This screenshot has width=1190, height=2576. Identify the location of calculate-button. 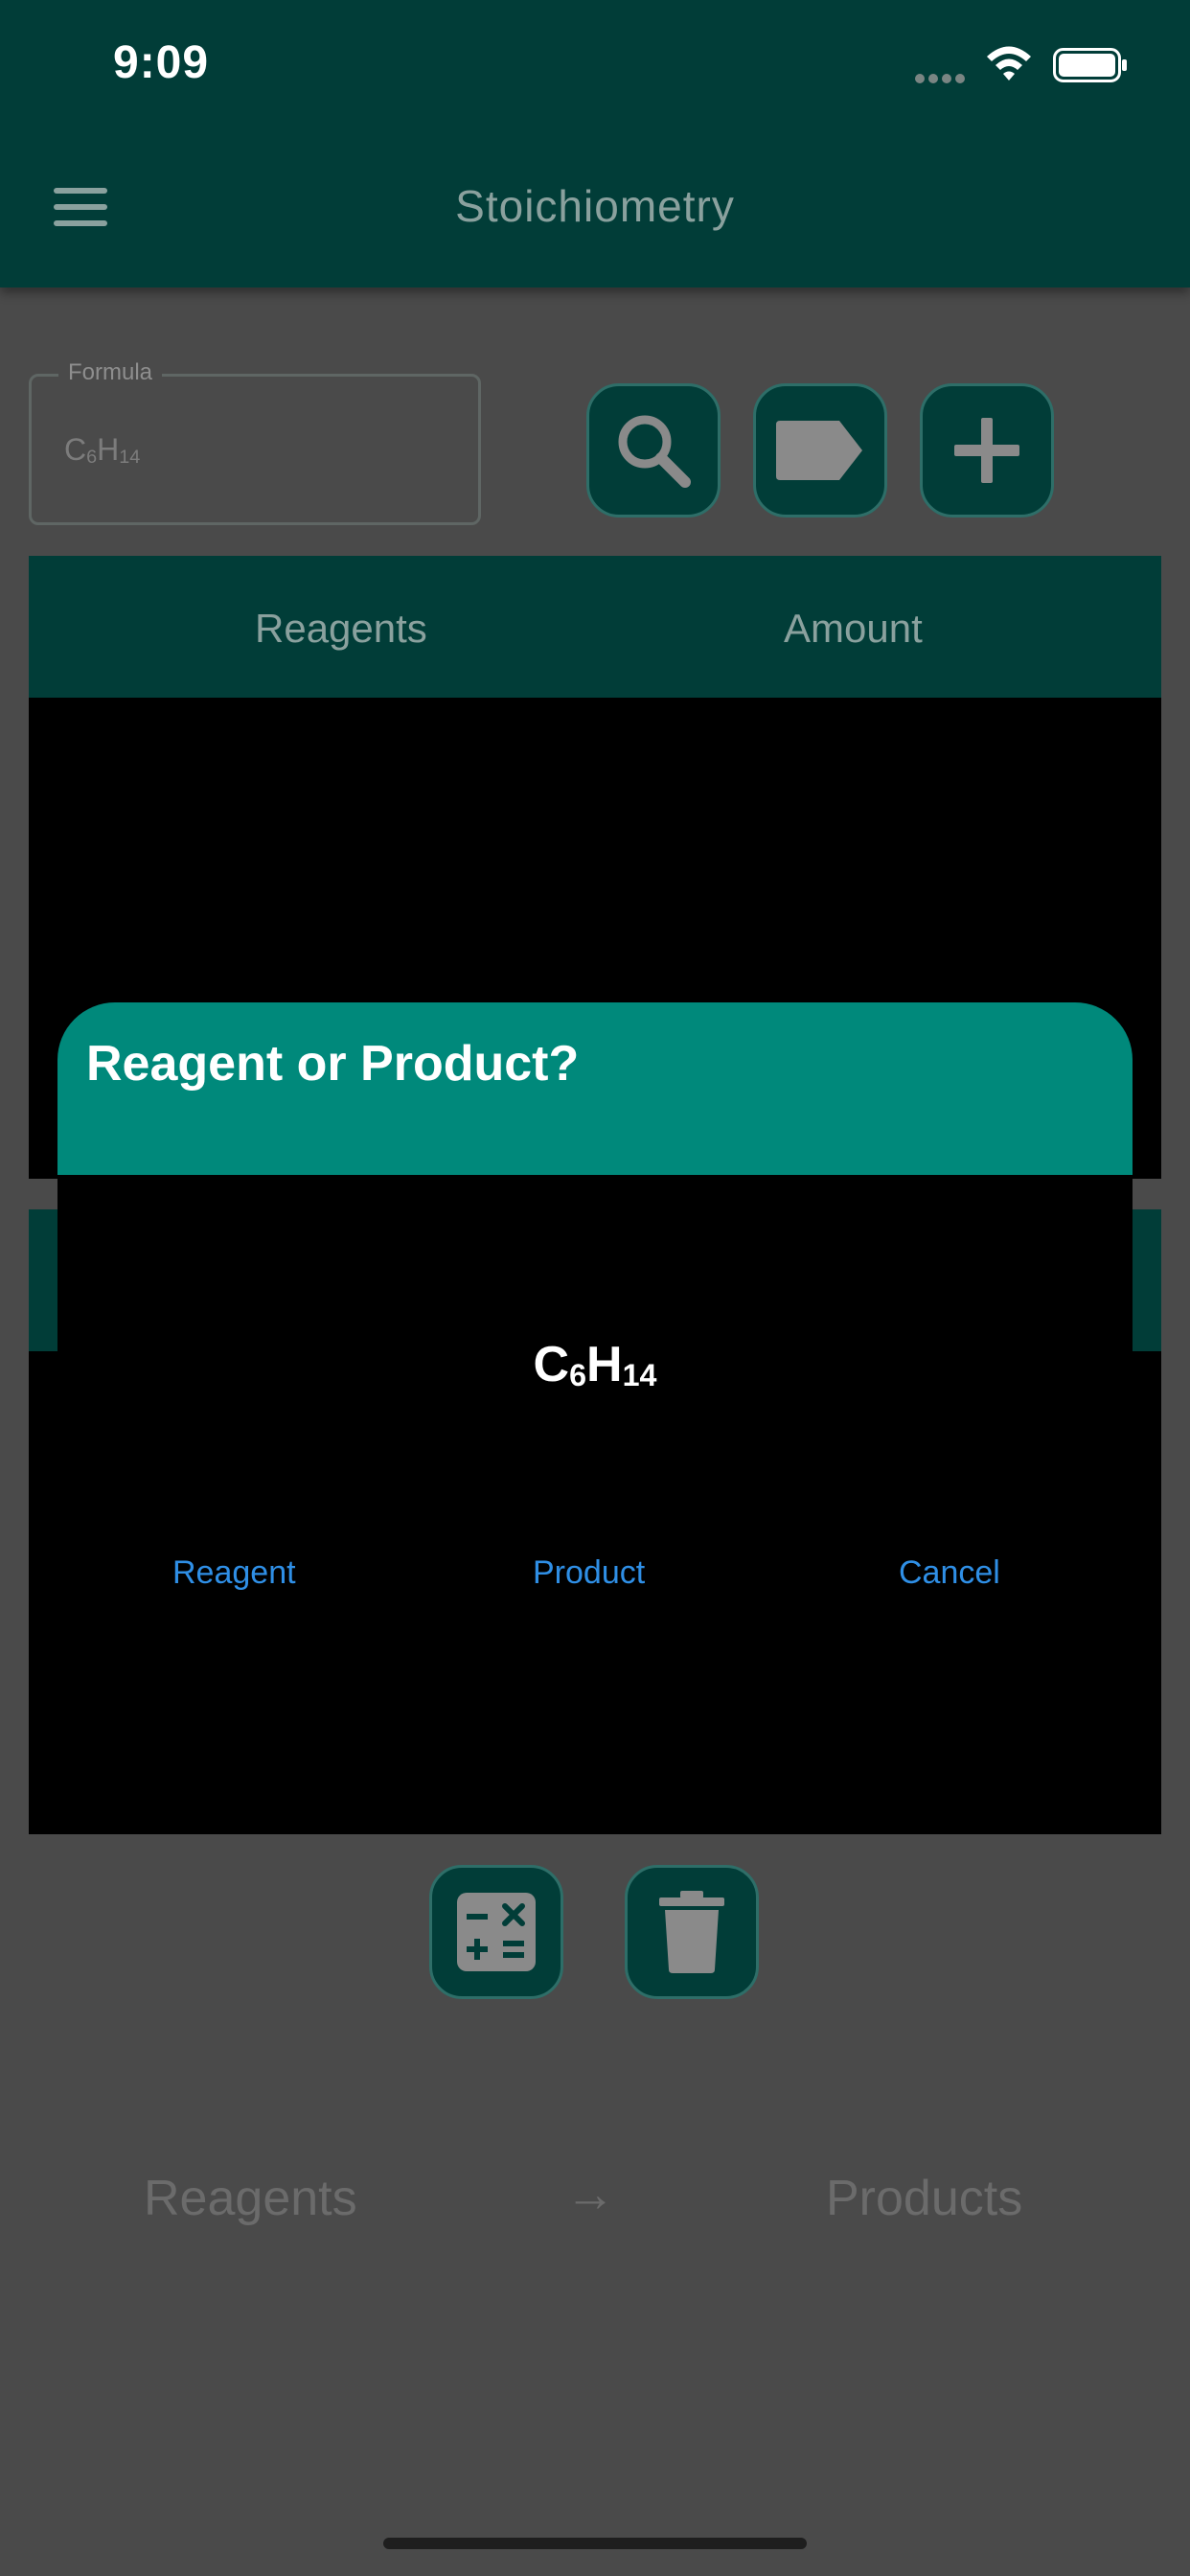
(496, 1932).